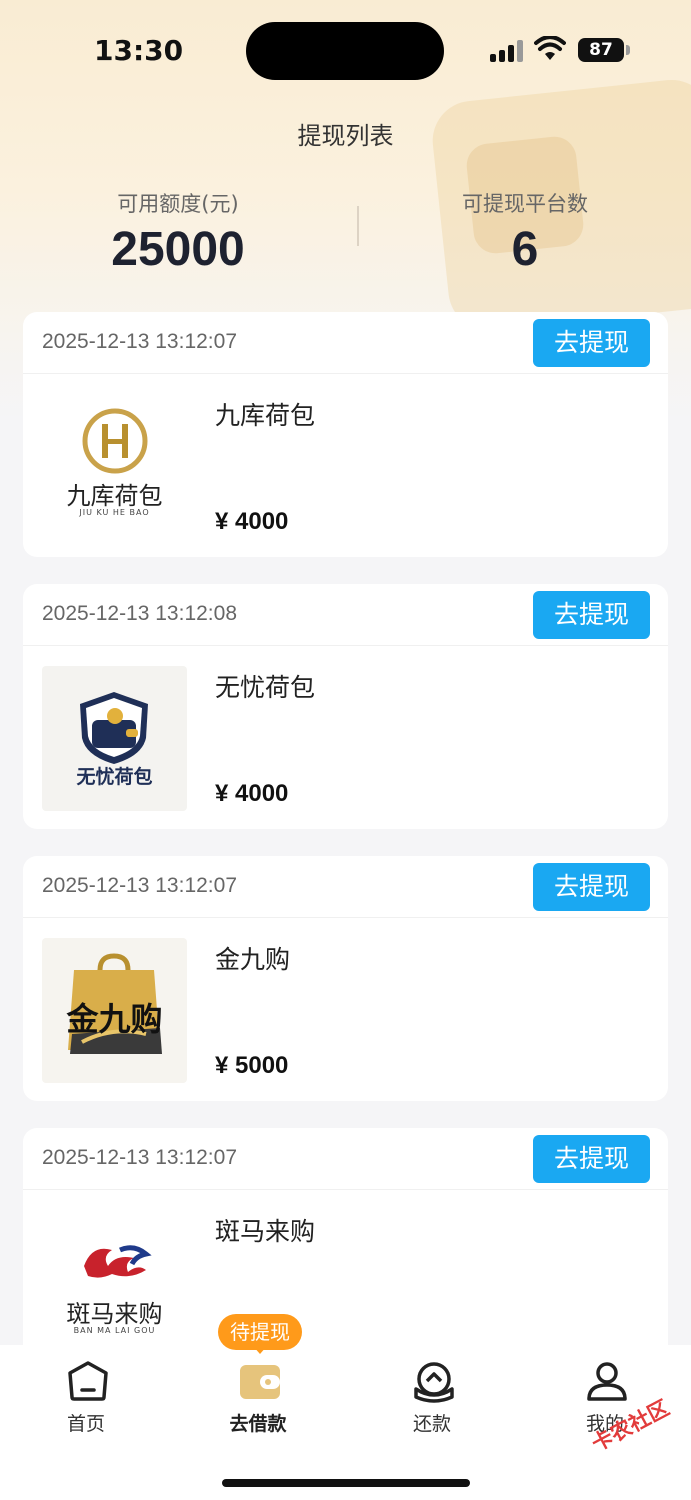 The height and width of the screenshot is (1500, 691). Describe the element at coordinates (88, 1381) in the screenshot. I see `home-icon` at that location.